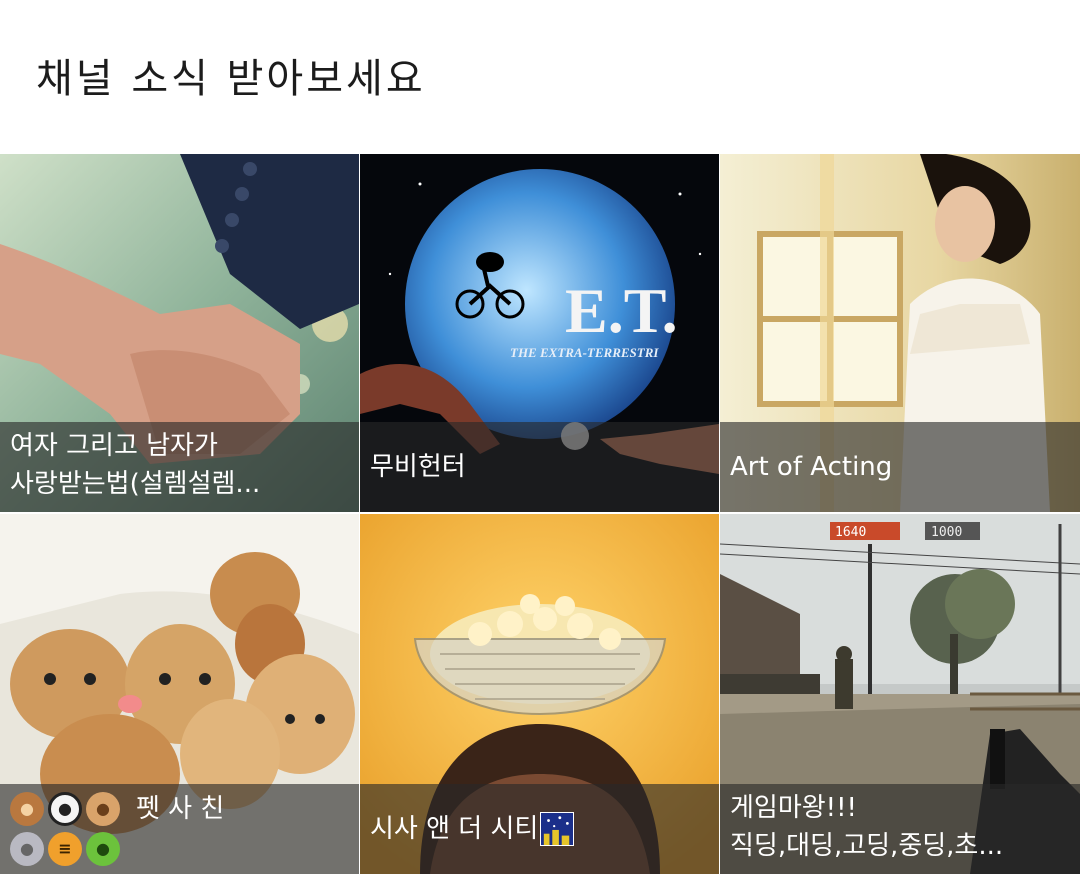 This screenshot has height=874, width=1080. What do you see at coordinates (179, 849) in the screenshot?
I see `emoji-row-2: ● ≡ ●` at bounding box center [179, 849].